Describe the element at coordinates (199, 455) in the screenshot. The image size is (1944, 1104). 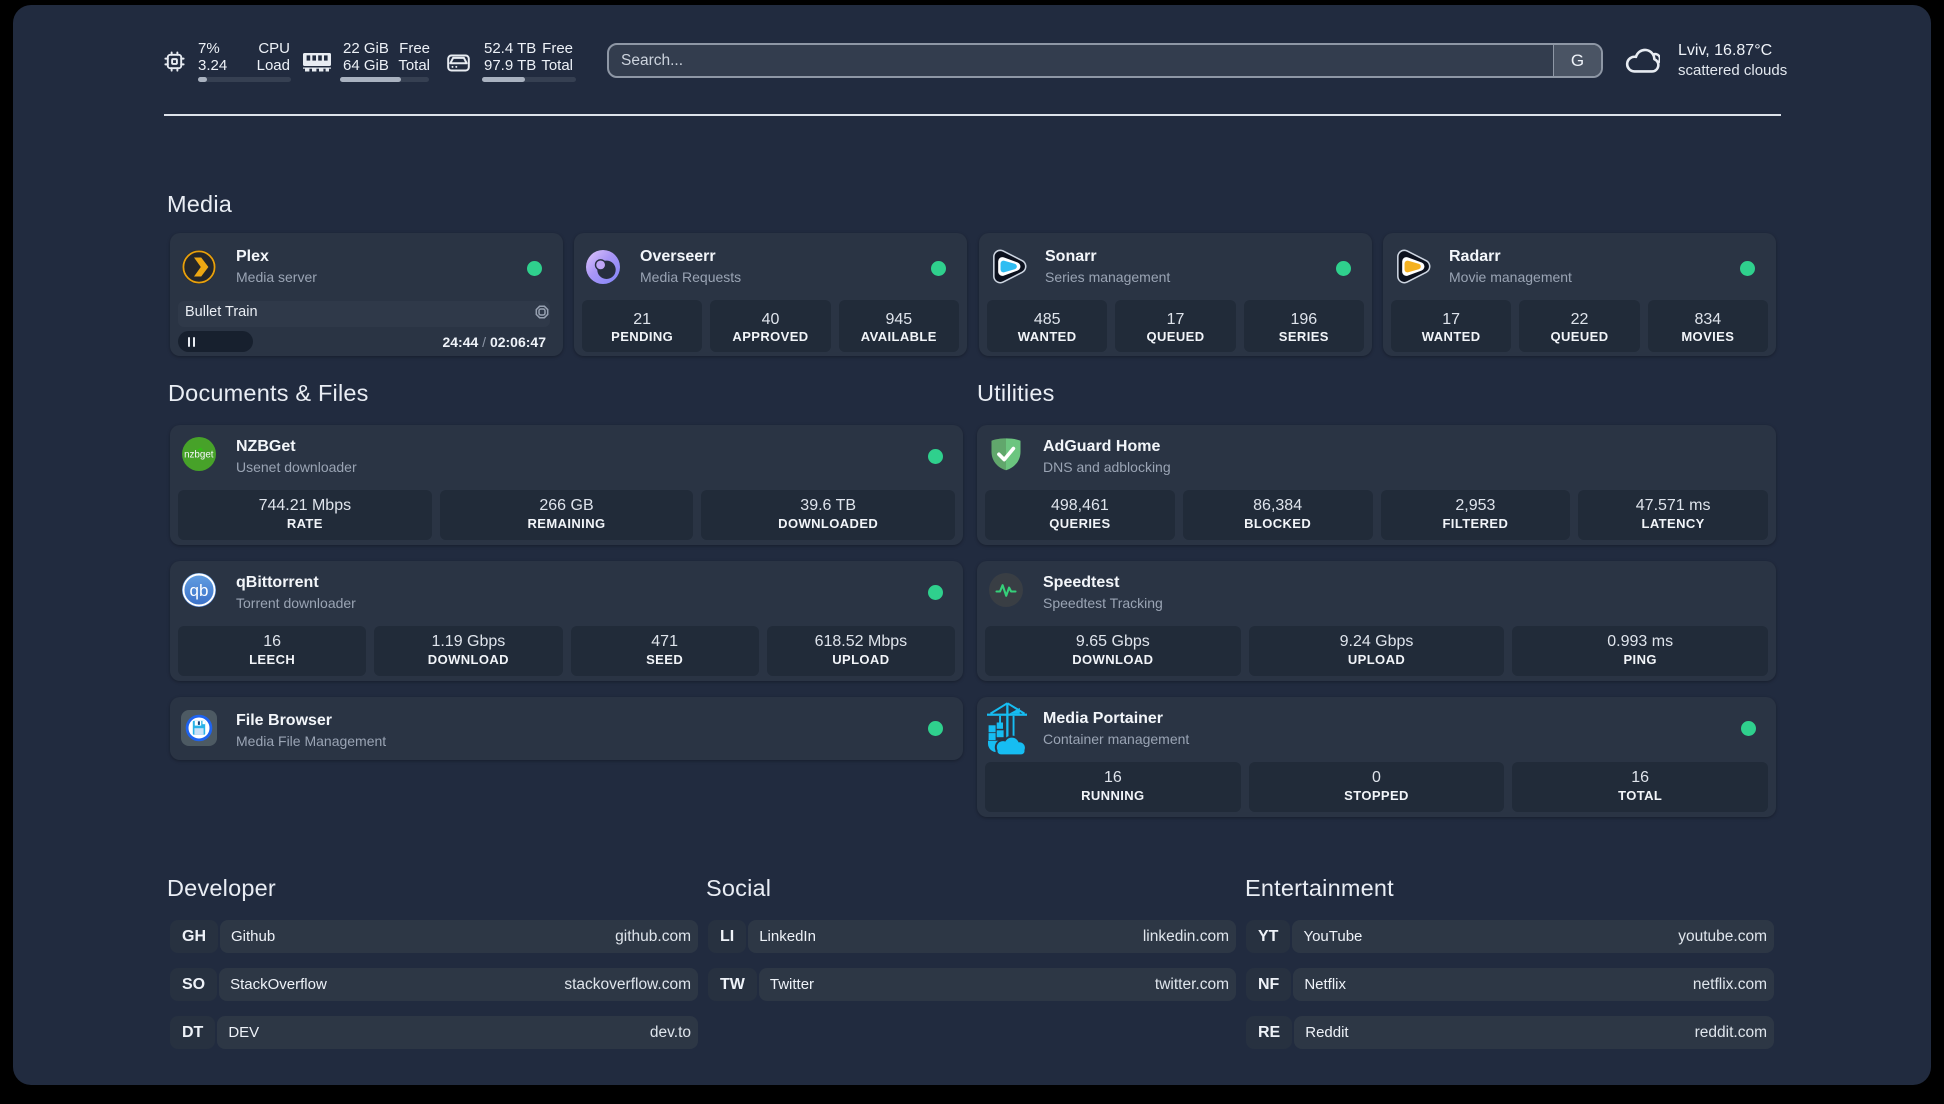
I see `svg-text: nzbget` at that location.